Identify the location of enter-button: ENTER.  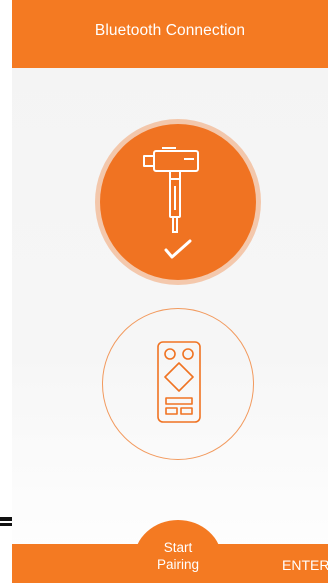
(305, 565).